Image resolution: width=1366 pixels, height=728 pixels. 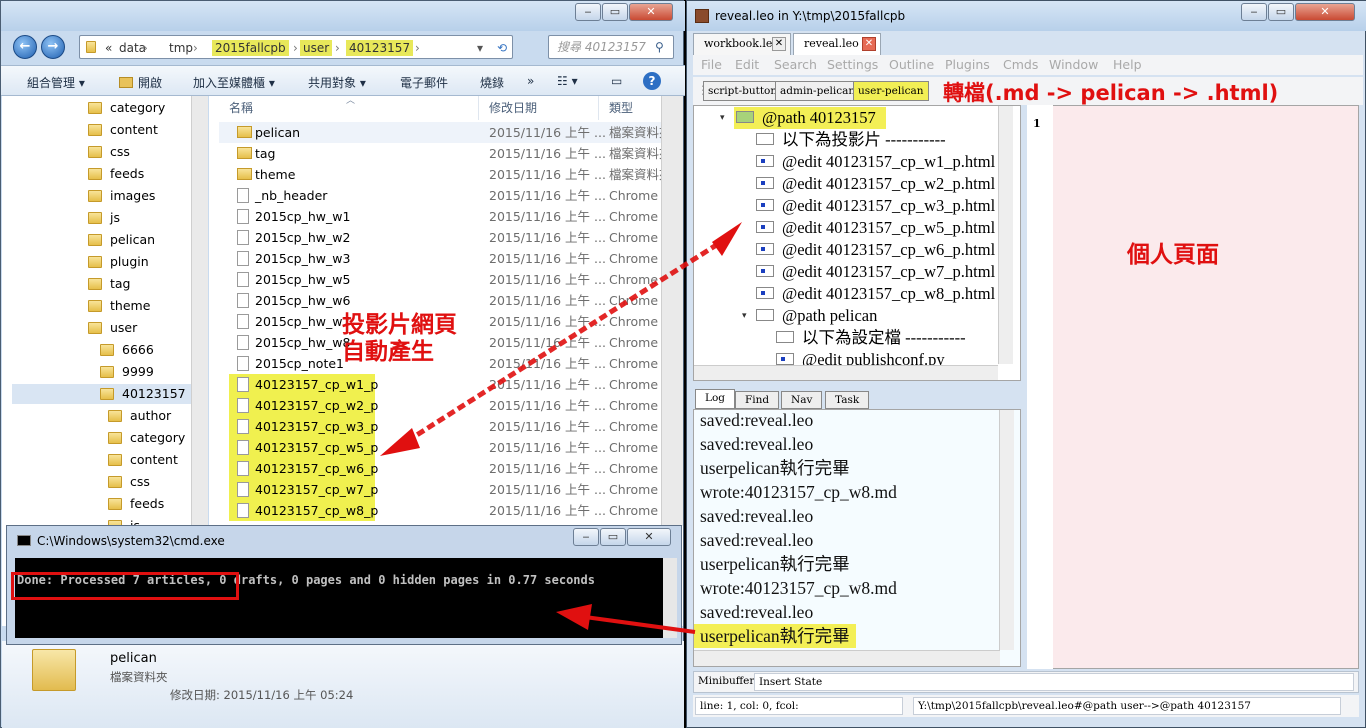 I want to click on dashed-arrow, so click(x=561, y=339).